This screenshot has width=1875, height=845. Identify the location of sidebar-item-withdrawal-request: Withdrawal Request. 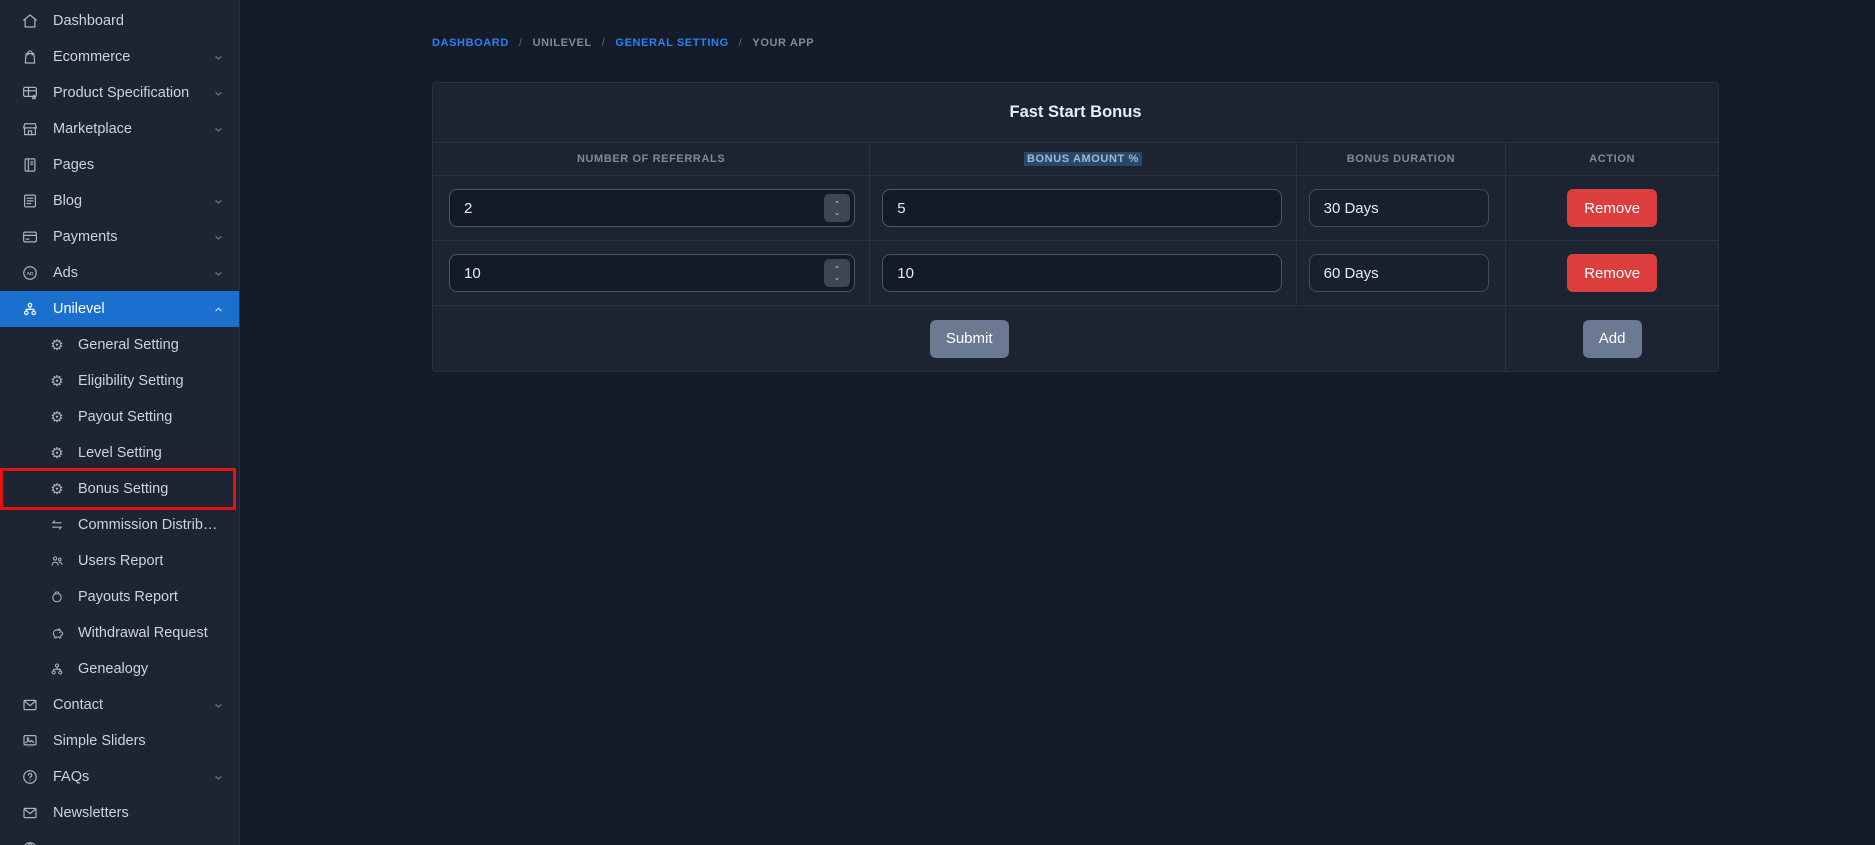
(119, 633).